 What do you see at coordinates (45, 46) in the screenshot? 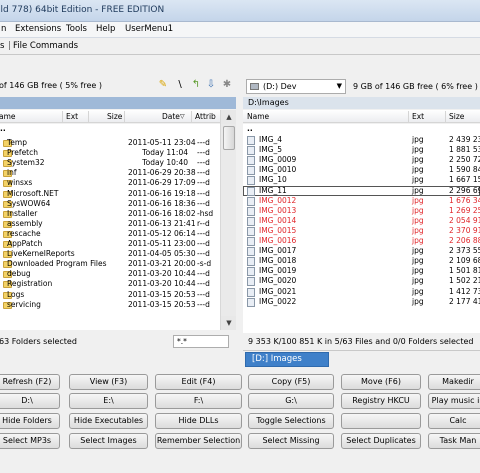
I see `tab-file-commands: File Commands` at bounding box center [45, 46].